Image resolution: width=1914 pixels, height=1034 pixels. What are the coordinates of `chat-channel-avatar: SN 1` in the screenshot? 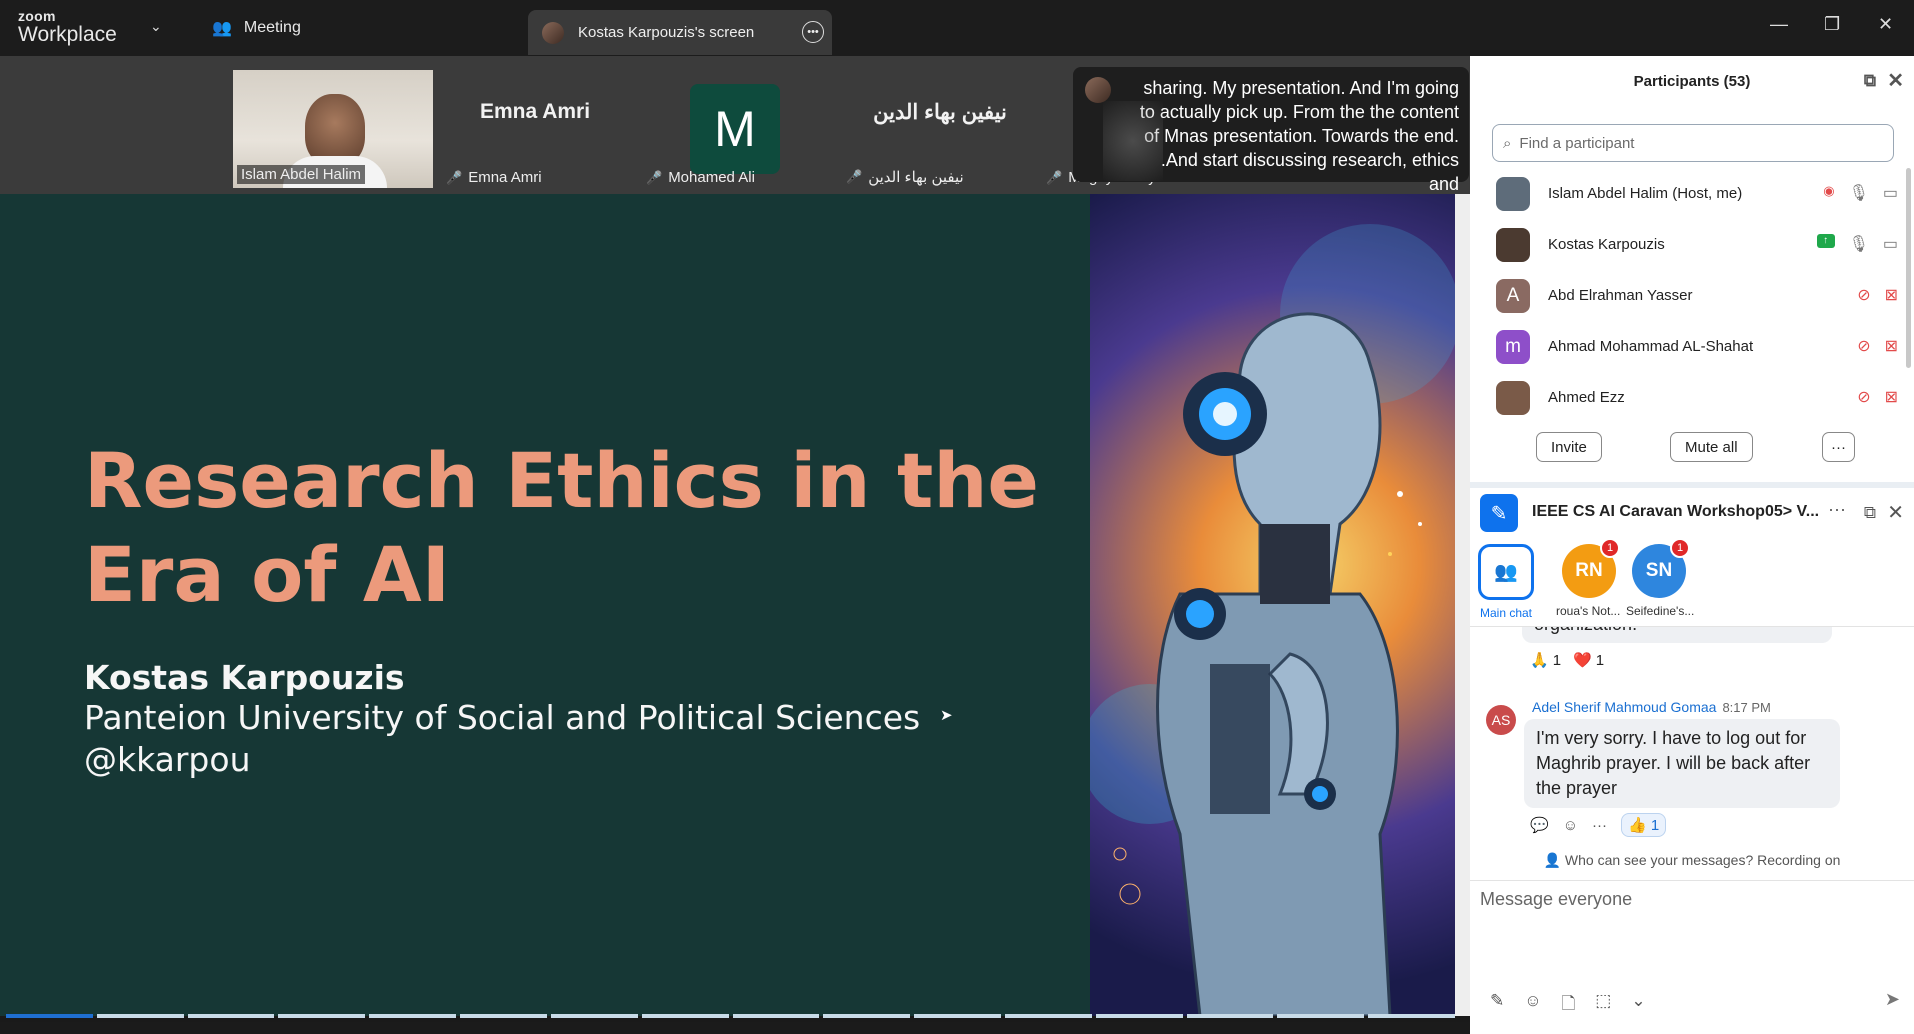 It's located at (1661, 568).